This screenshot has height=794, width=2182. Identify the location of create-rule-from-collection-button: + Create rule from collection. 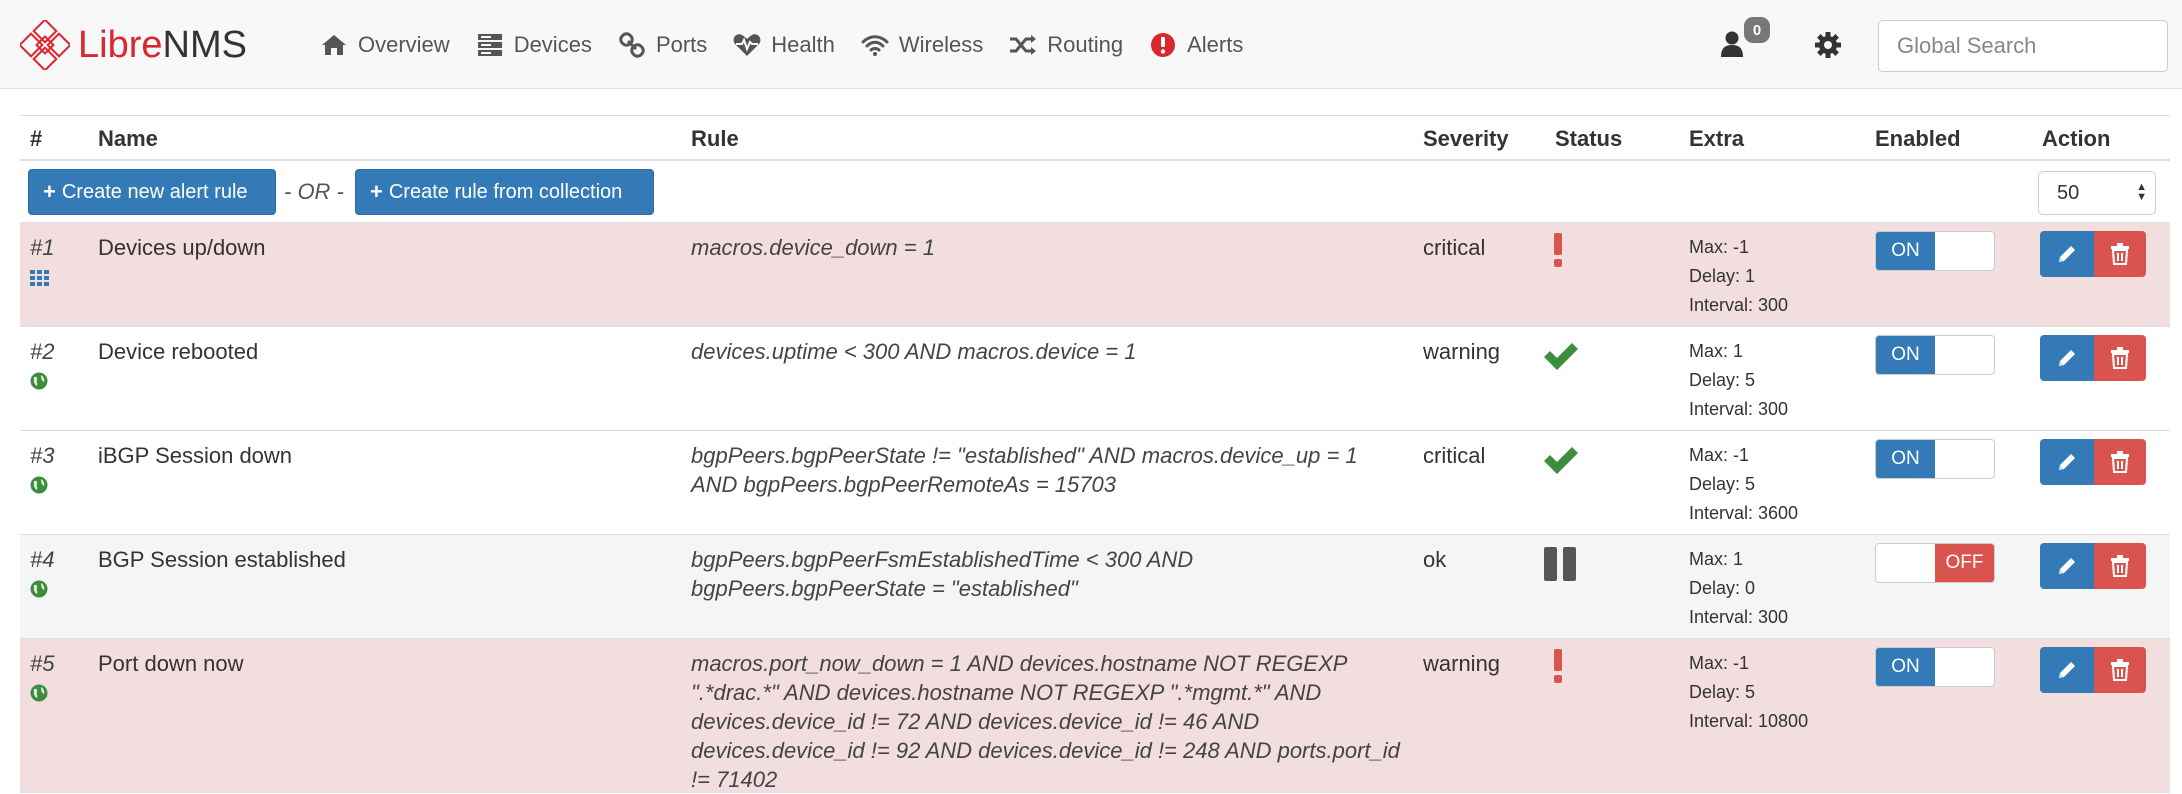
(504, 192).